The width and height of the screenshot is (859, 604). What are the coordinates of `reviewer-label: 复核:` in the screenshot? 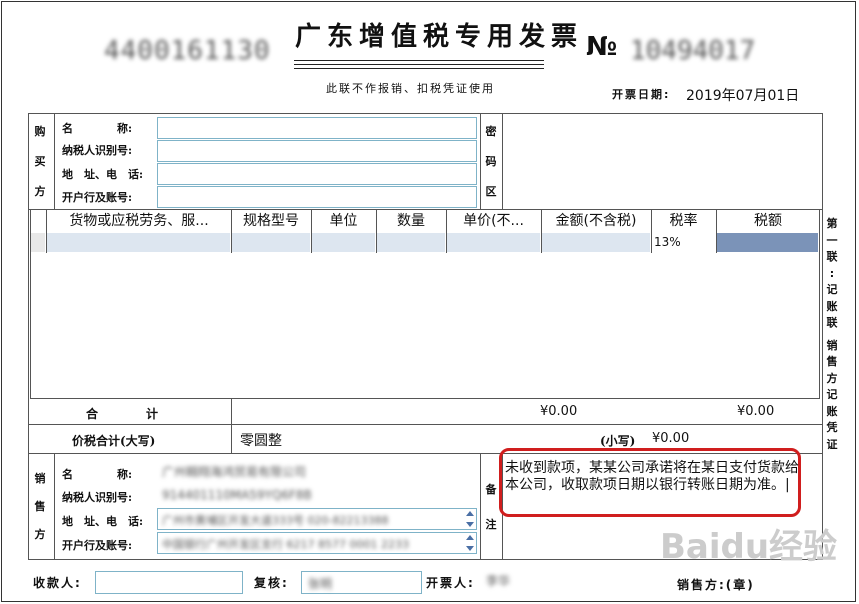 It's located at (271, 583).